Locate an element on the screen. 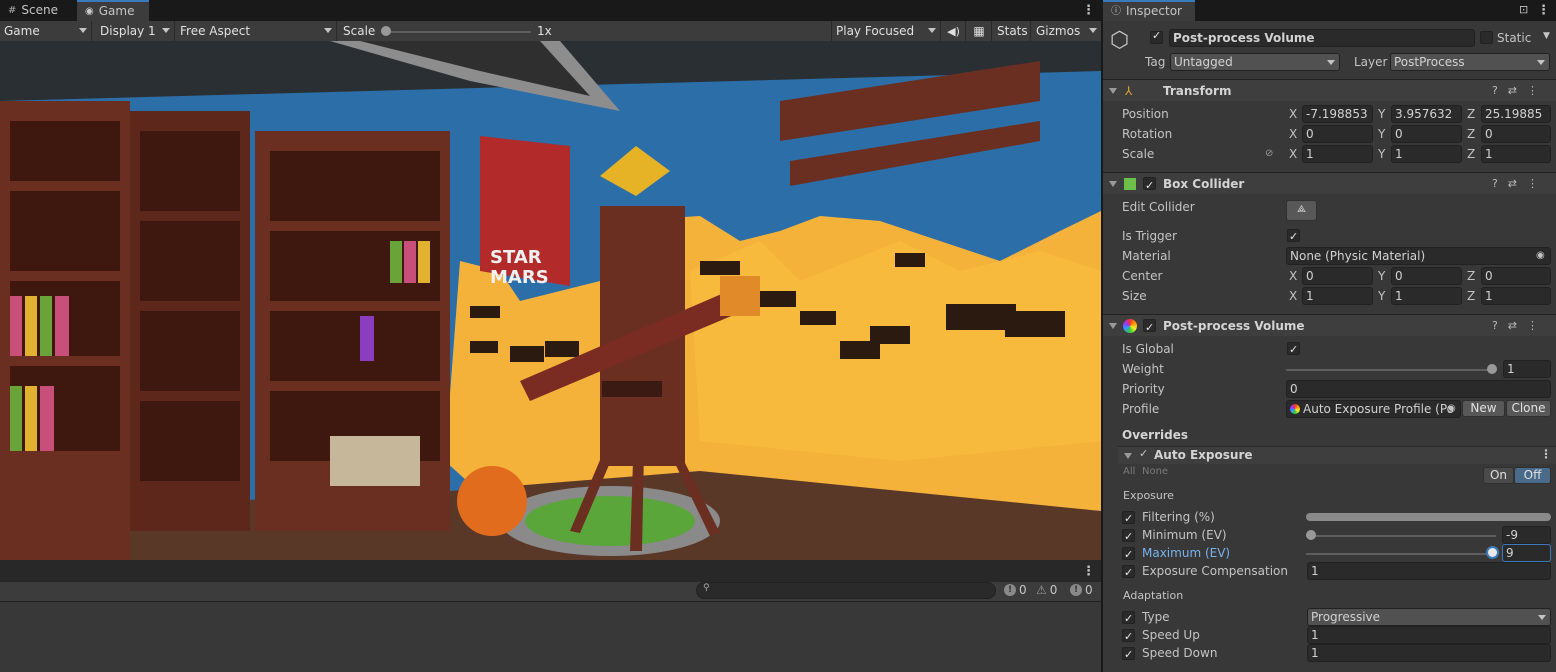 This screenshot has height=672, width=1556. compensation-override-checkbox is located at coordinates (1128, 573).